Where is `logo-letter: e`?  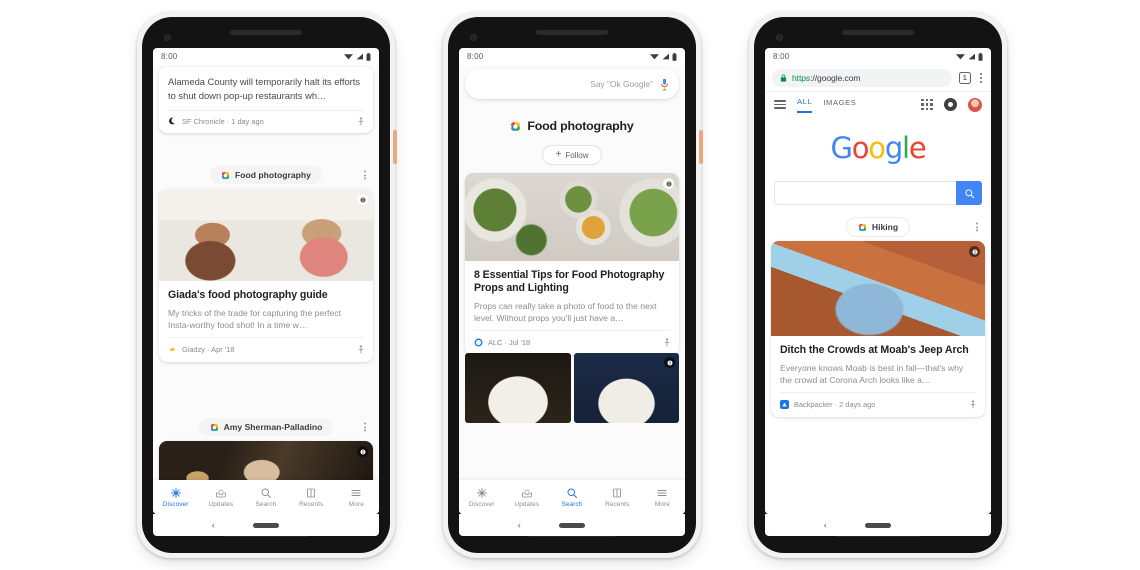 logo-letter: e is located at coordinates (917, 148).